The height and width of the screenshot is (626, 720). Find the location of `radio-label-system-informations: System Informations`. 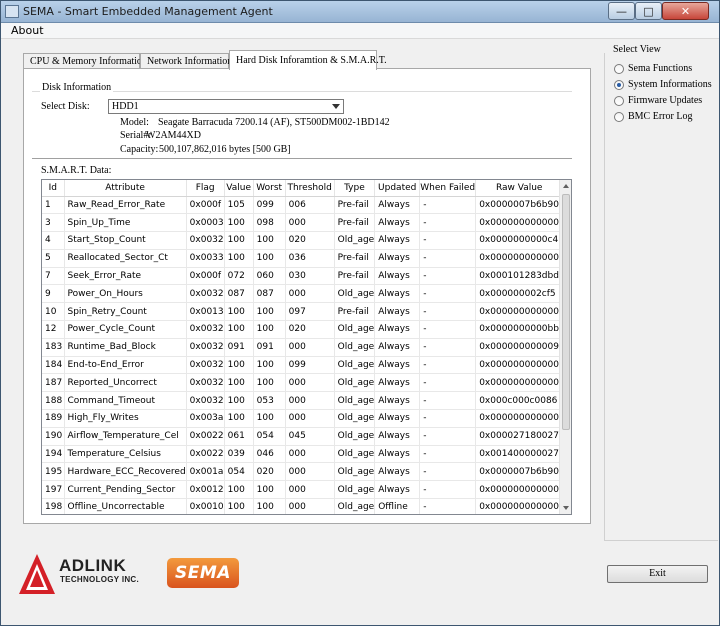

radio-label-system-informations: System Informations is located at coordinates (670, 84).